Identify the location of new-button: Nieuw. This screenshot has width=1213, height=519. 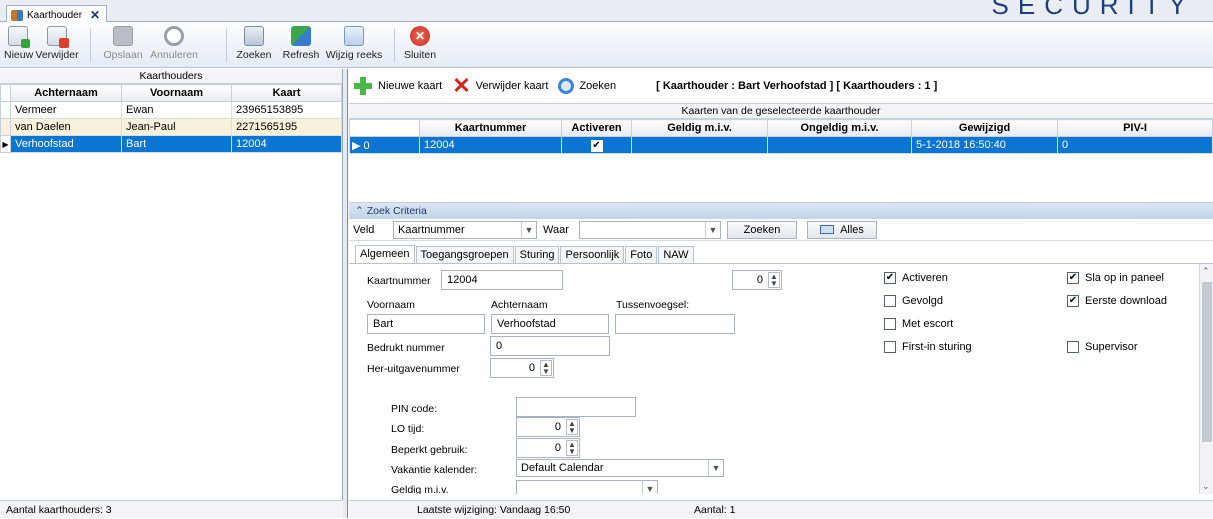
(18, 42).